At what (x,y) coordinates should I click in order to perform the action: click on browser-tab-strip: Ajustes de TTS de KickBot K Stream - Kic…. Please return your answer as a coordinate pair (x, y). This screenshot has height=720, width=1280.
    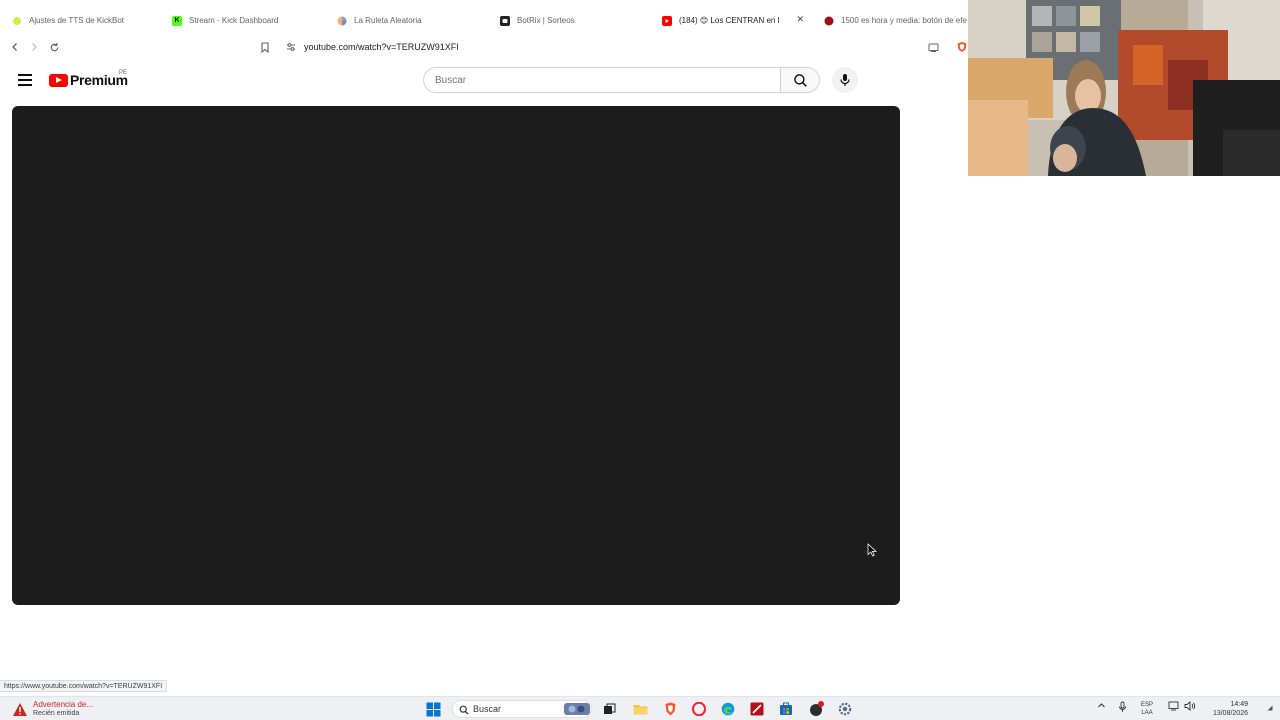
    Looking at the image, I should click on (484, 20).